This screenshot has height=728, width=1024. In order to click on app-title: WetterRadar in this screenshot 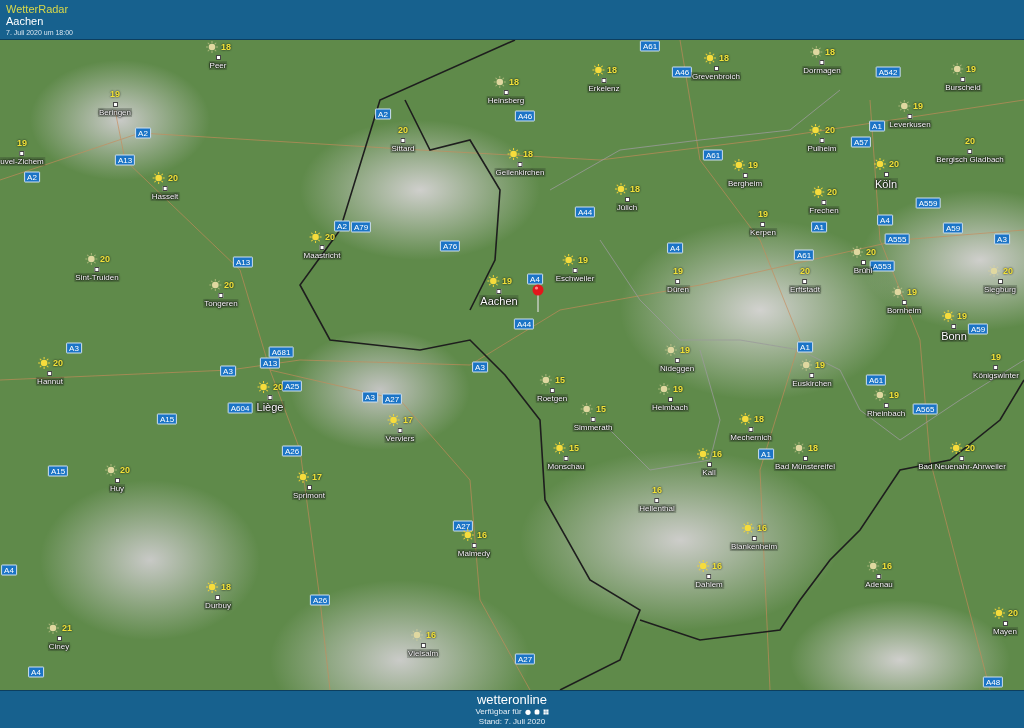, I will do `click(37, 9)`.